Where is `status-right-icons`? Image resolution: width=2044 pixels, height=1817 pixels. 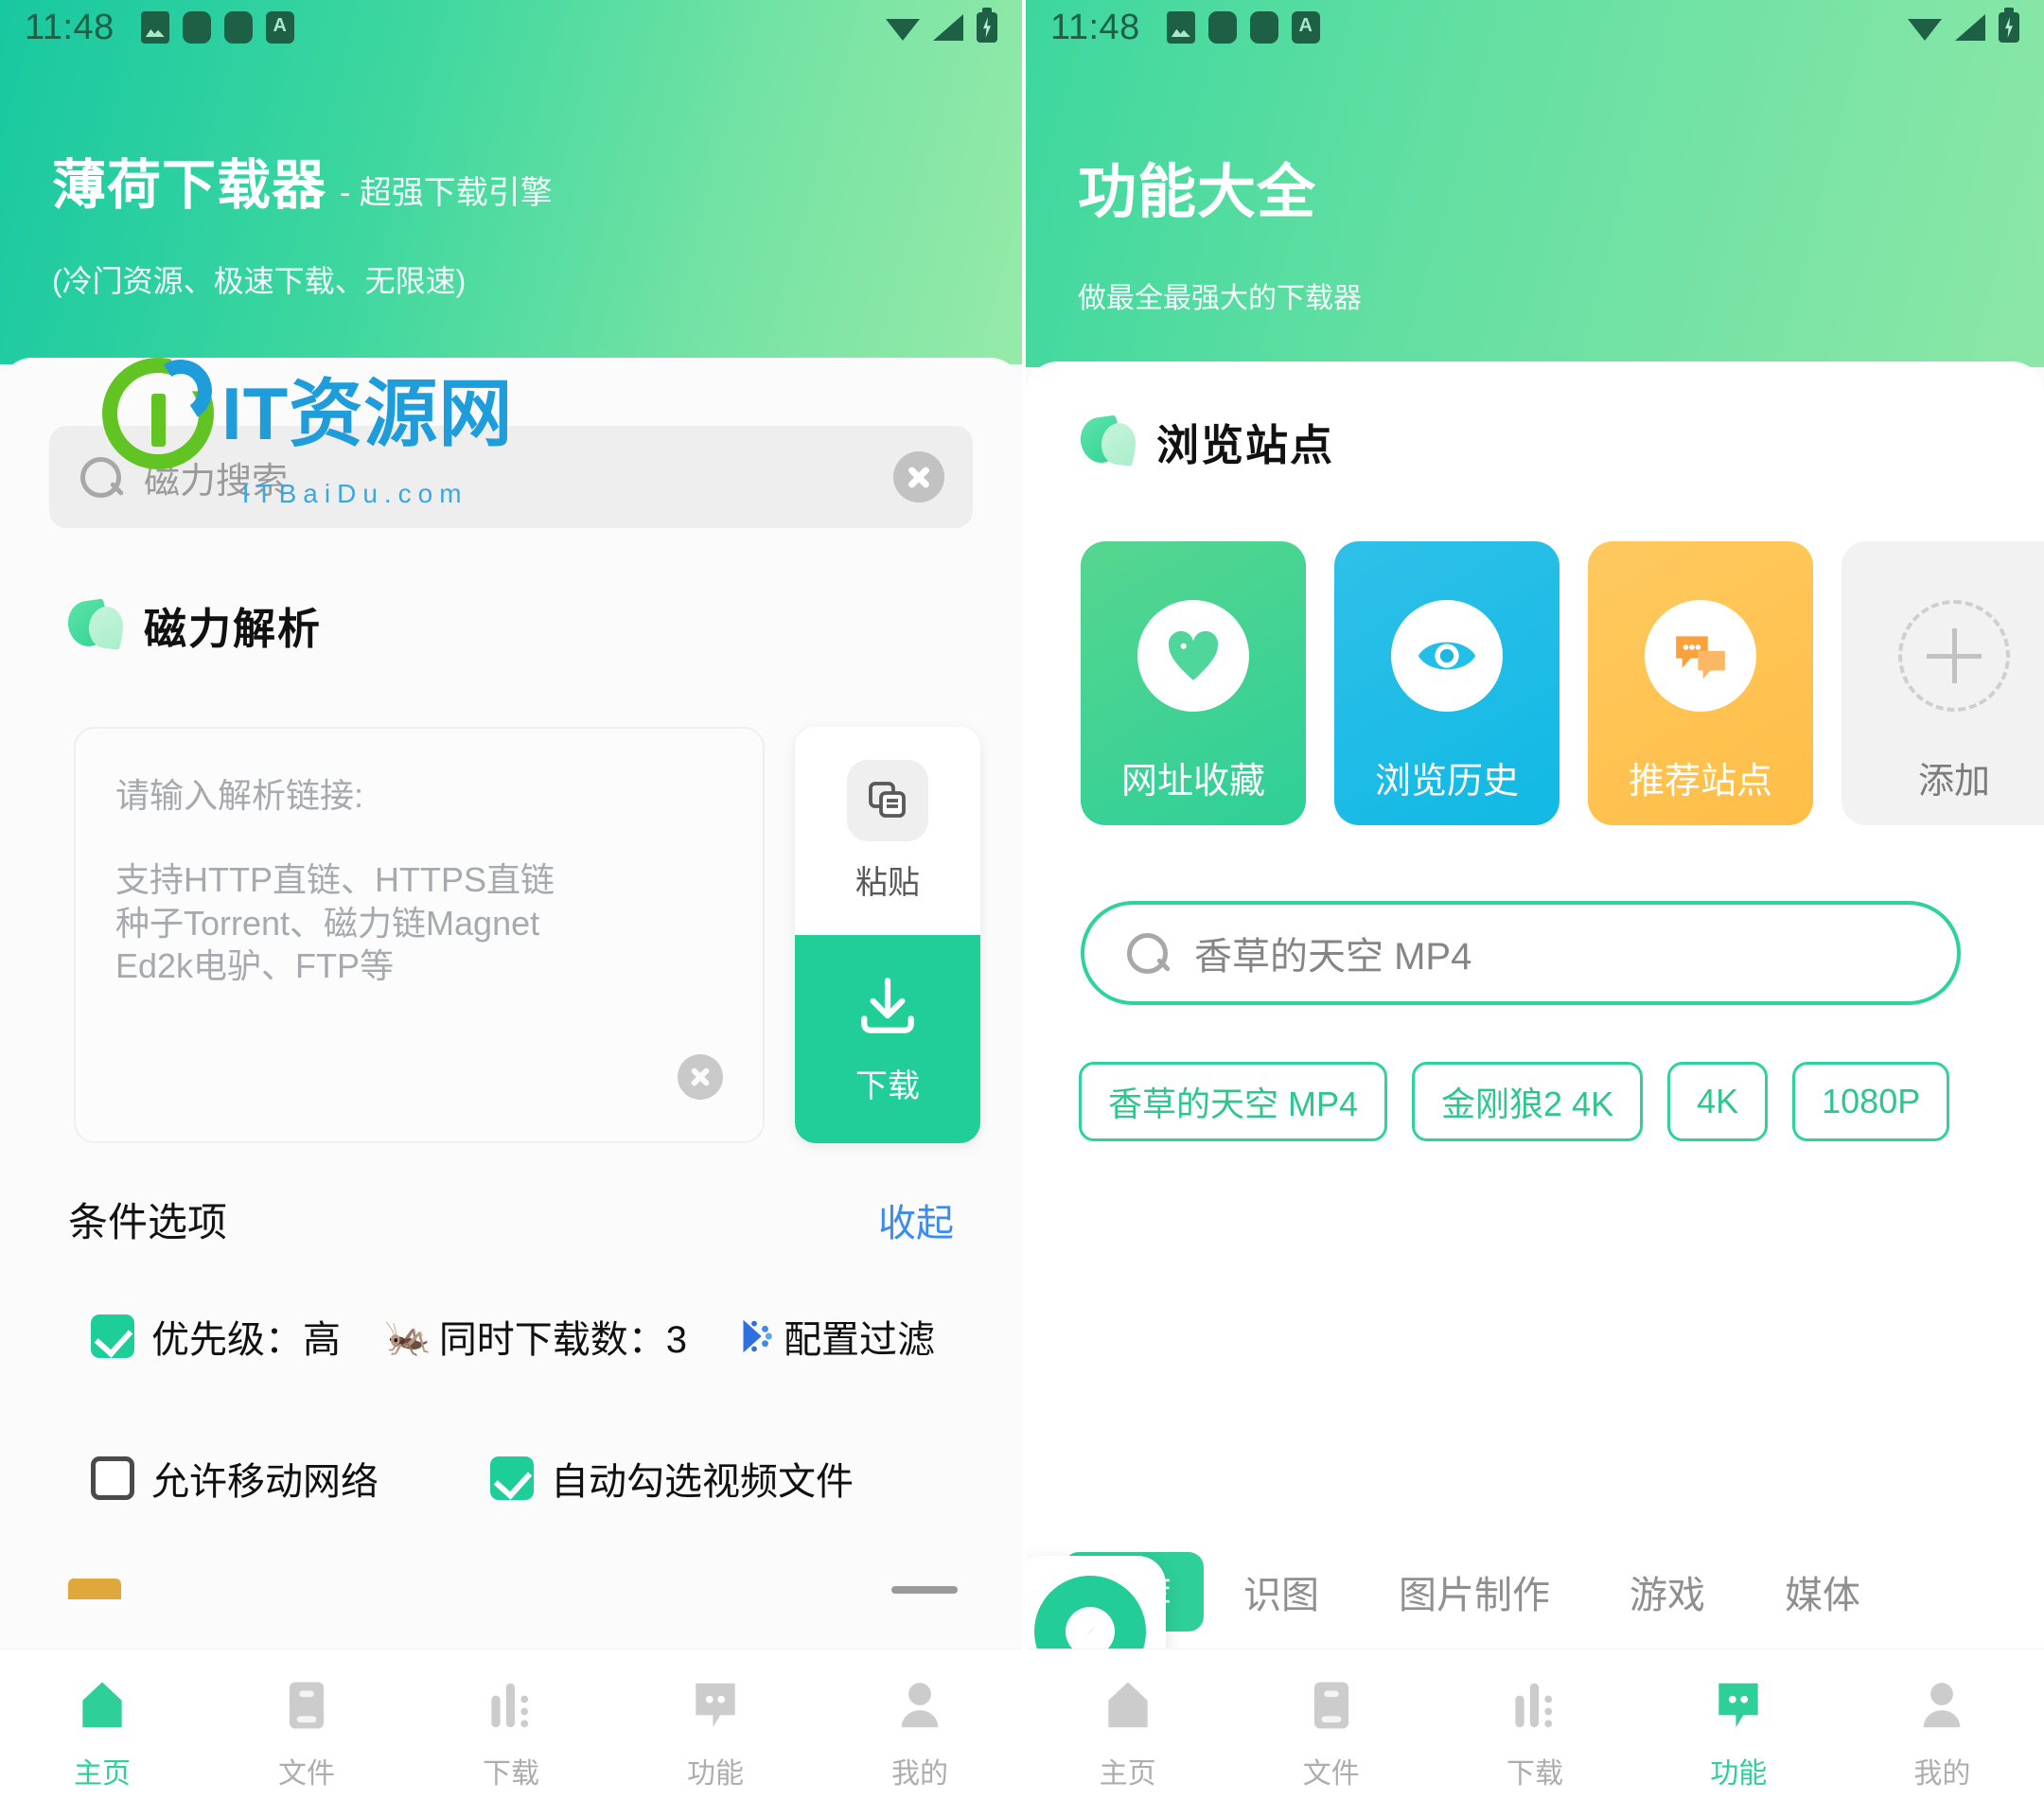
status-right-icons is located at coordinates (941, 26).